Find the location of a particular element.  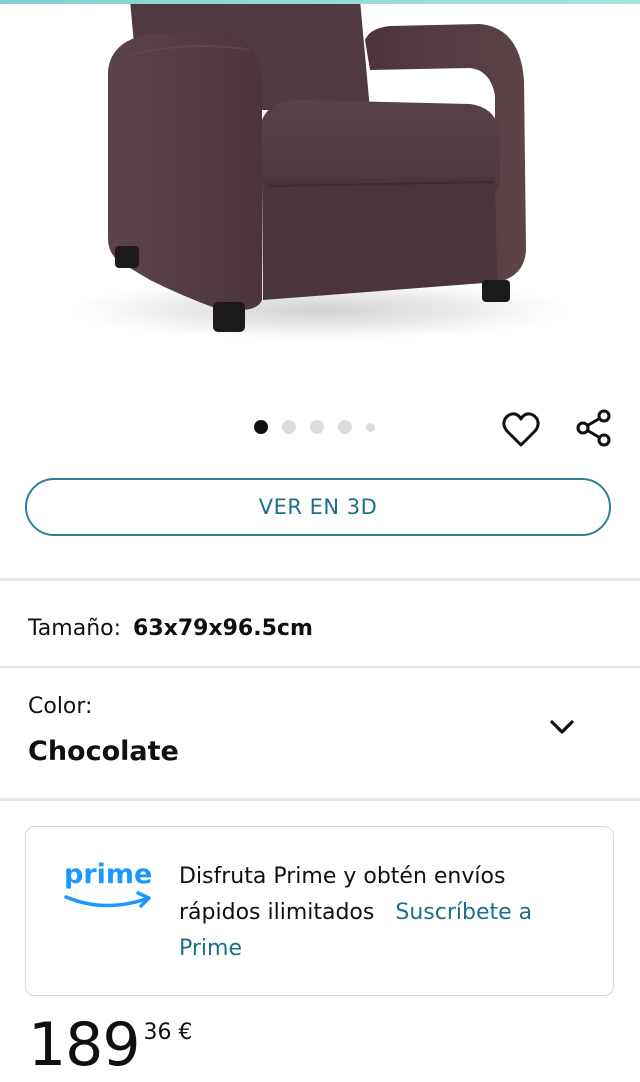

prime-logo-text: prime is located at coordinates (108, 874).